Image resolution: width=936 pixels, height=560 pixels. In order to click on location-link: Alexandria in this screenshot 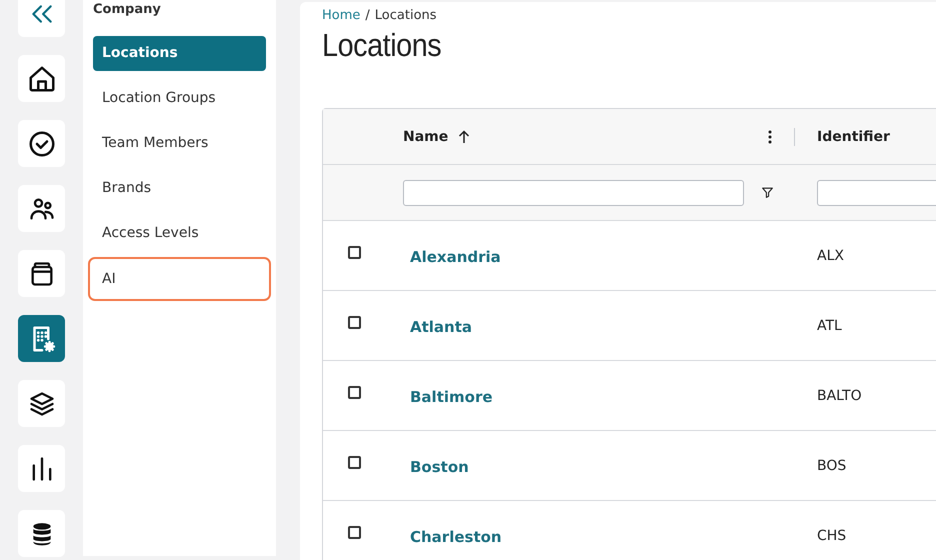, I will do `click(455, 257)`.